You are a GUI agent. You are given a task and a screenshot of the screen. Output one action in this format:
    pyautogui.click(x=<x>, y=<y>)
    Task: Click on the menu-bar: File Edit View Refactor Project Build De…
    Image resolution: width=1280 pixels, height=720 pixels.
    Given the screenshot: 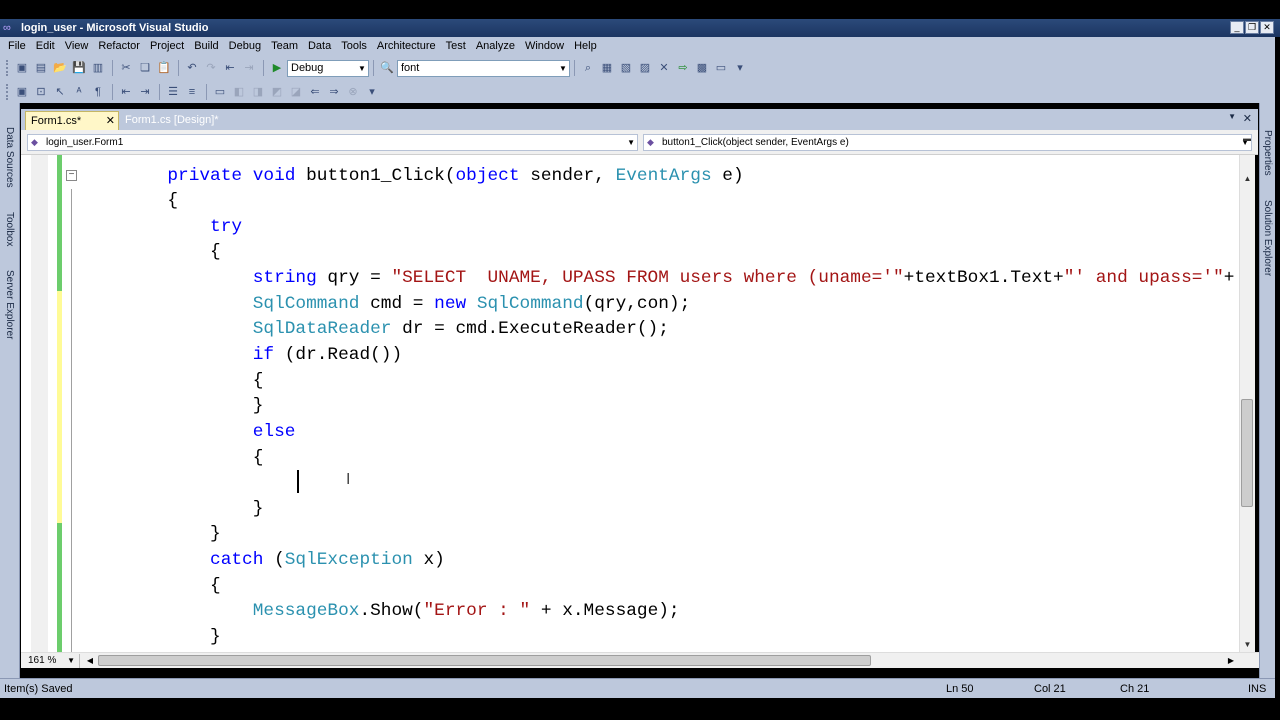 What is the action you would take?
    pyautogui.click(x=637, y=46)
    